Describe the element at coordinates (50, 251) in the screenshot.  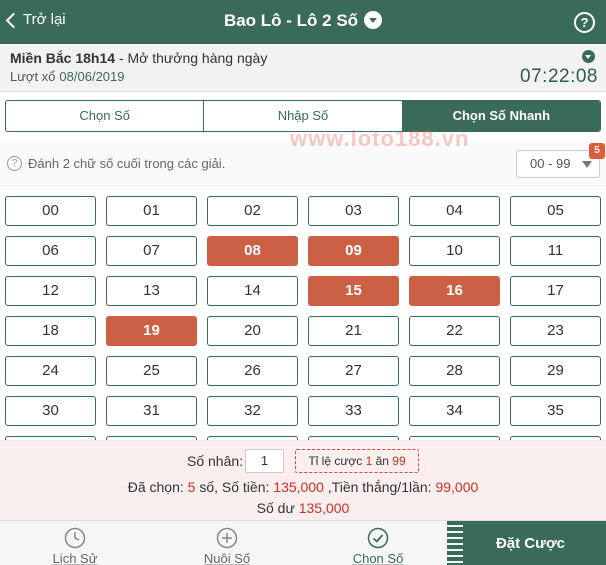
I see `number-cell-06: 06` at that location.